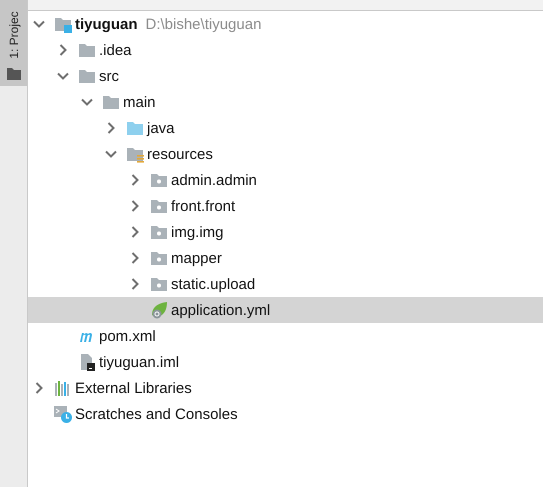 This screenshot has height=487, width=543. Describe the element at coordinates (285, 310) in the screenshot. I see `tree-item: application.yml` at that location.